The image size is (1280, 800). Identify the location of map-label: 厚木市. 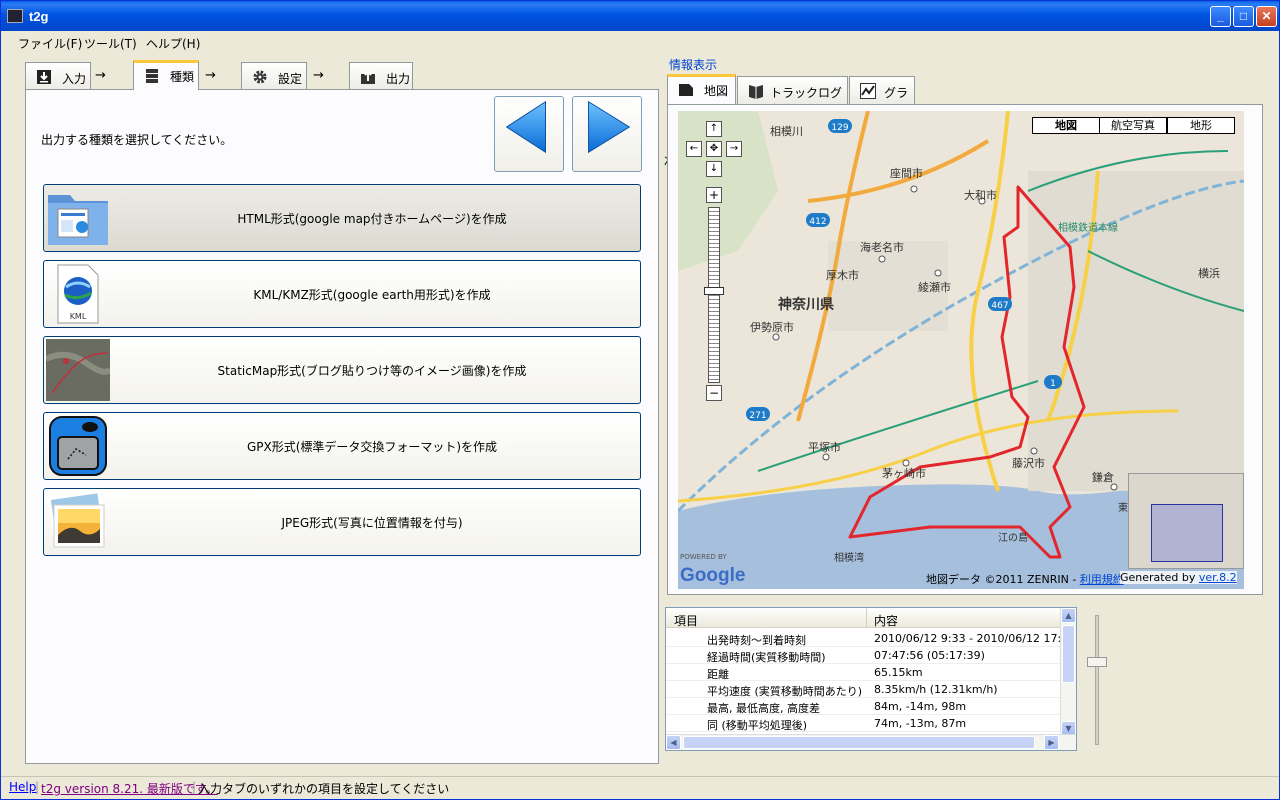
(842, 275).